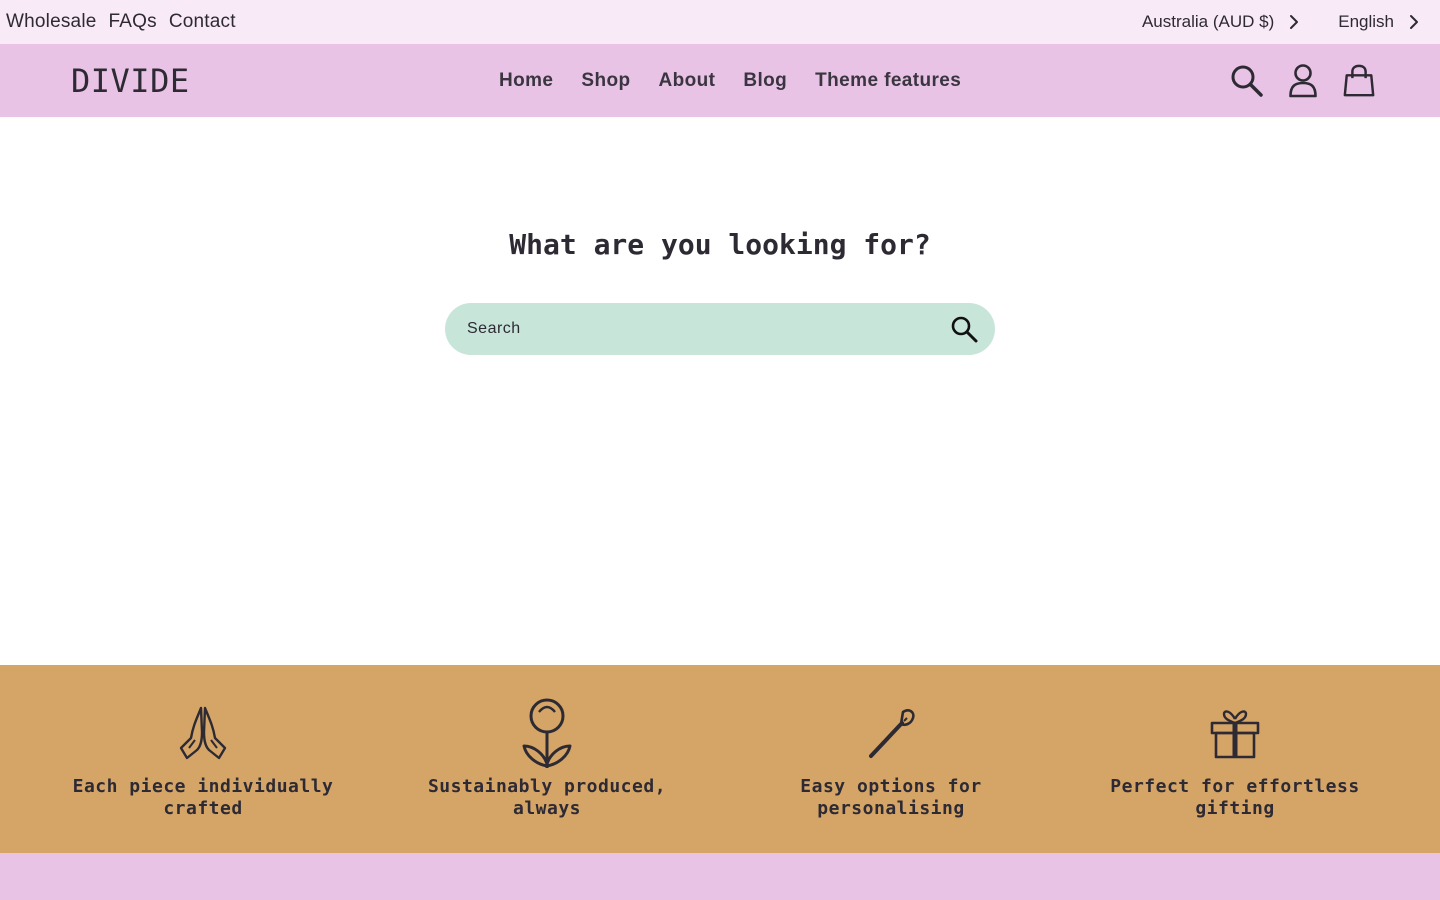 This screenshot has width=1440, height=900. What do you see at coordinates (130, 81) in the screenshot?
I see `site-logo: DIVIDE` at bounding box center [130, 81].